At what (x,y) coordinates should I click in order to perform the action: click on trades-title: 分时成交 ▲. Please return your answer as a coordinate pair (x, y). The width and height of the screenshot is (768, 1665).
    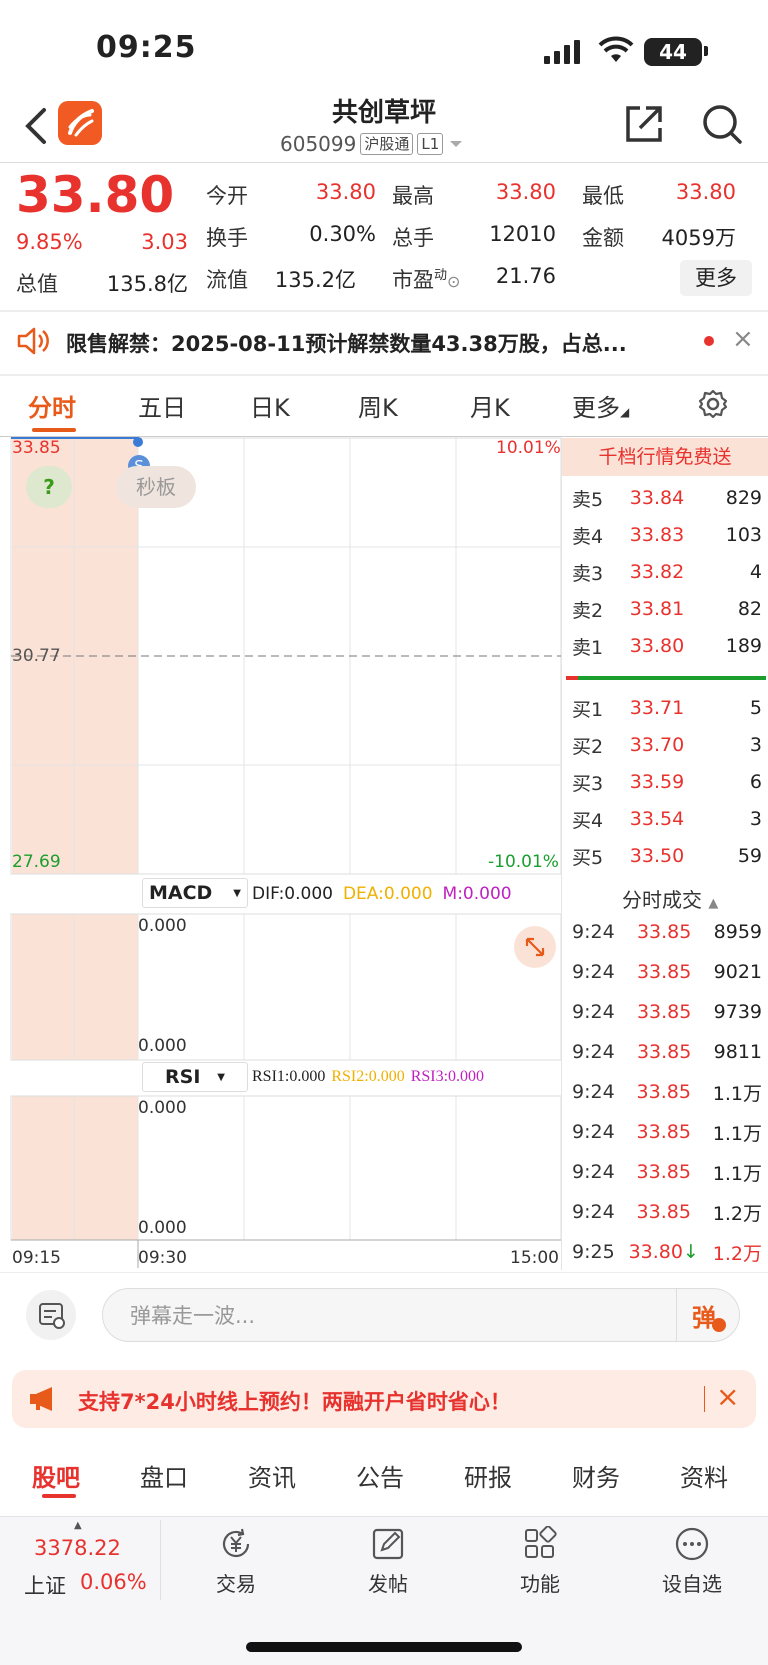
    Looking at the image, I should click on (670, 898).